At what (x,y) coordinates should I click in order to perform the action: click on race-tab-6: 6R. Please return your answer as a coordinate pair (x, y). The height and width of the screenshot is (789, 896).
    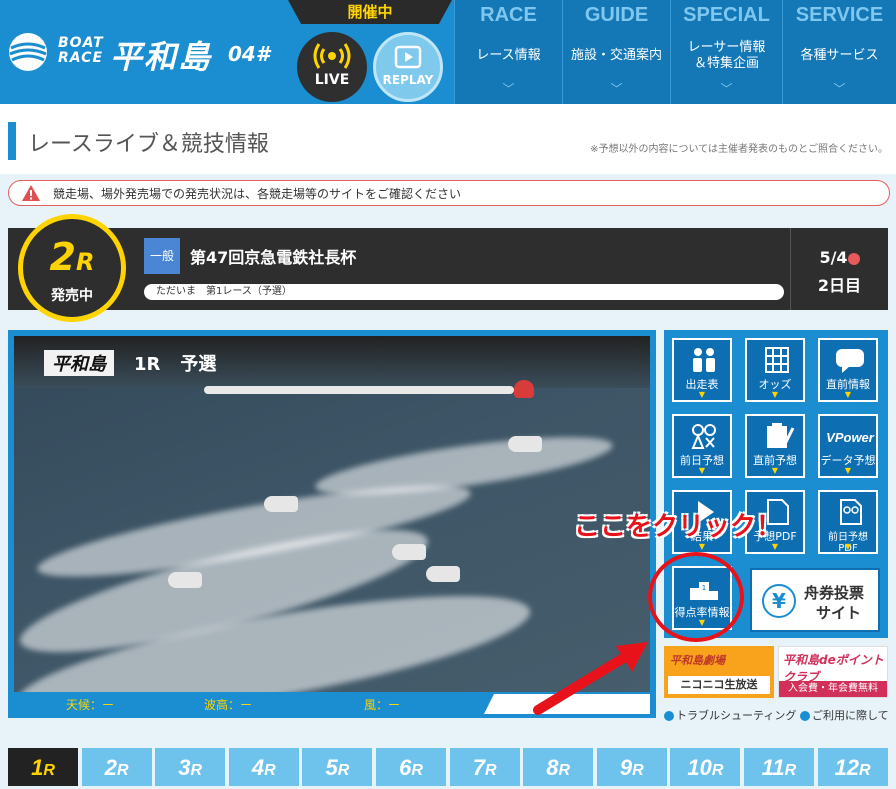
    Looking at the image, I should click on (411, 767).